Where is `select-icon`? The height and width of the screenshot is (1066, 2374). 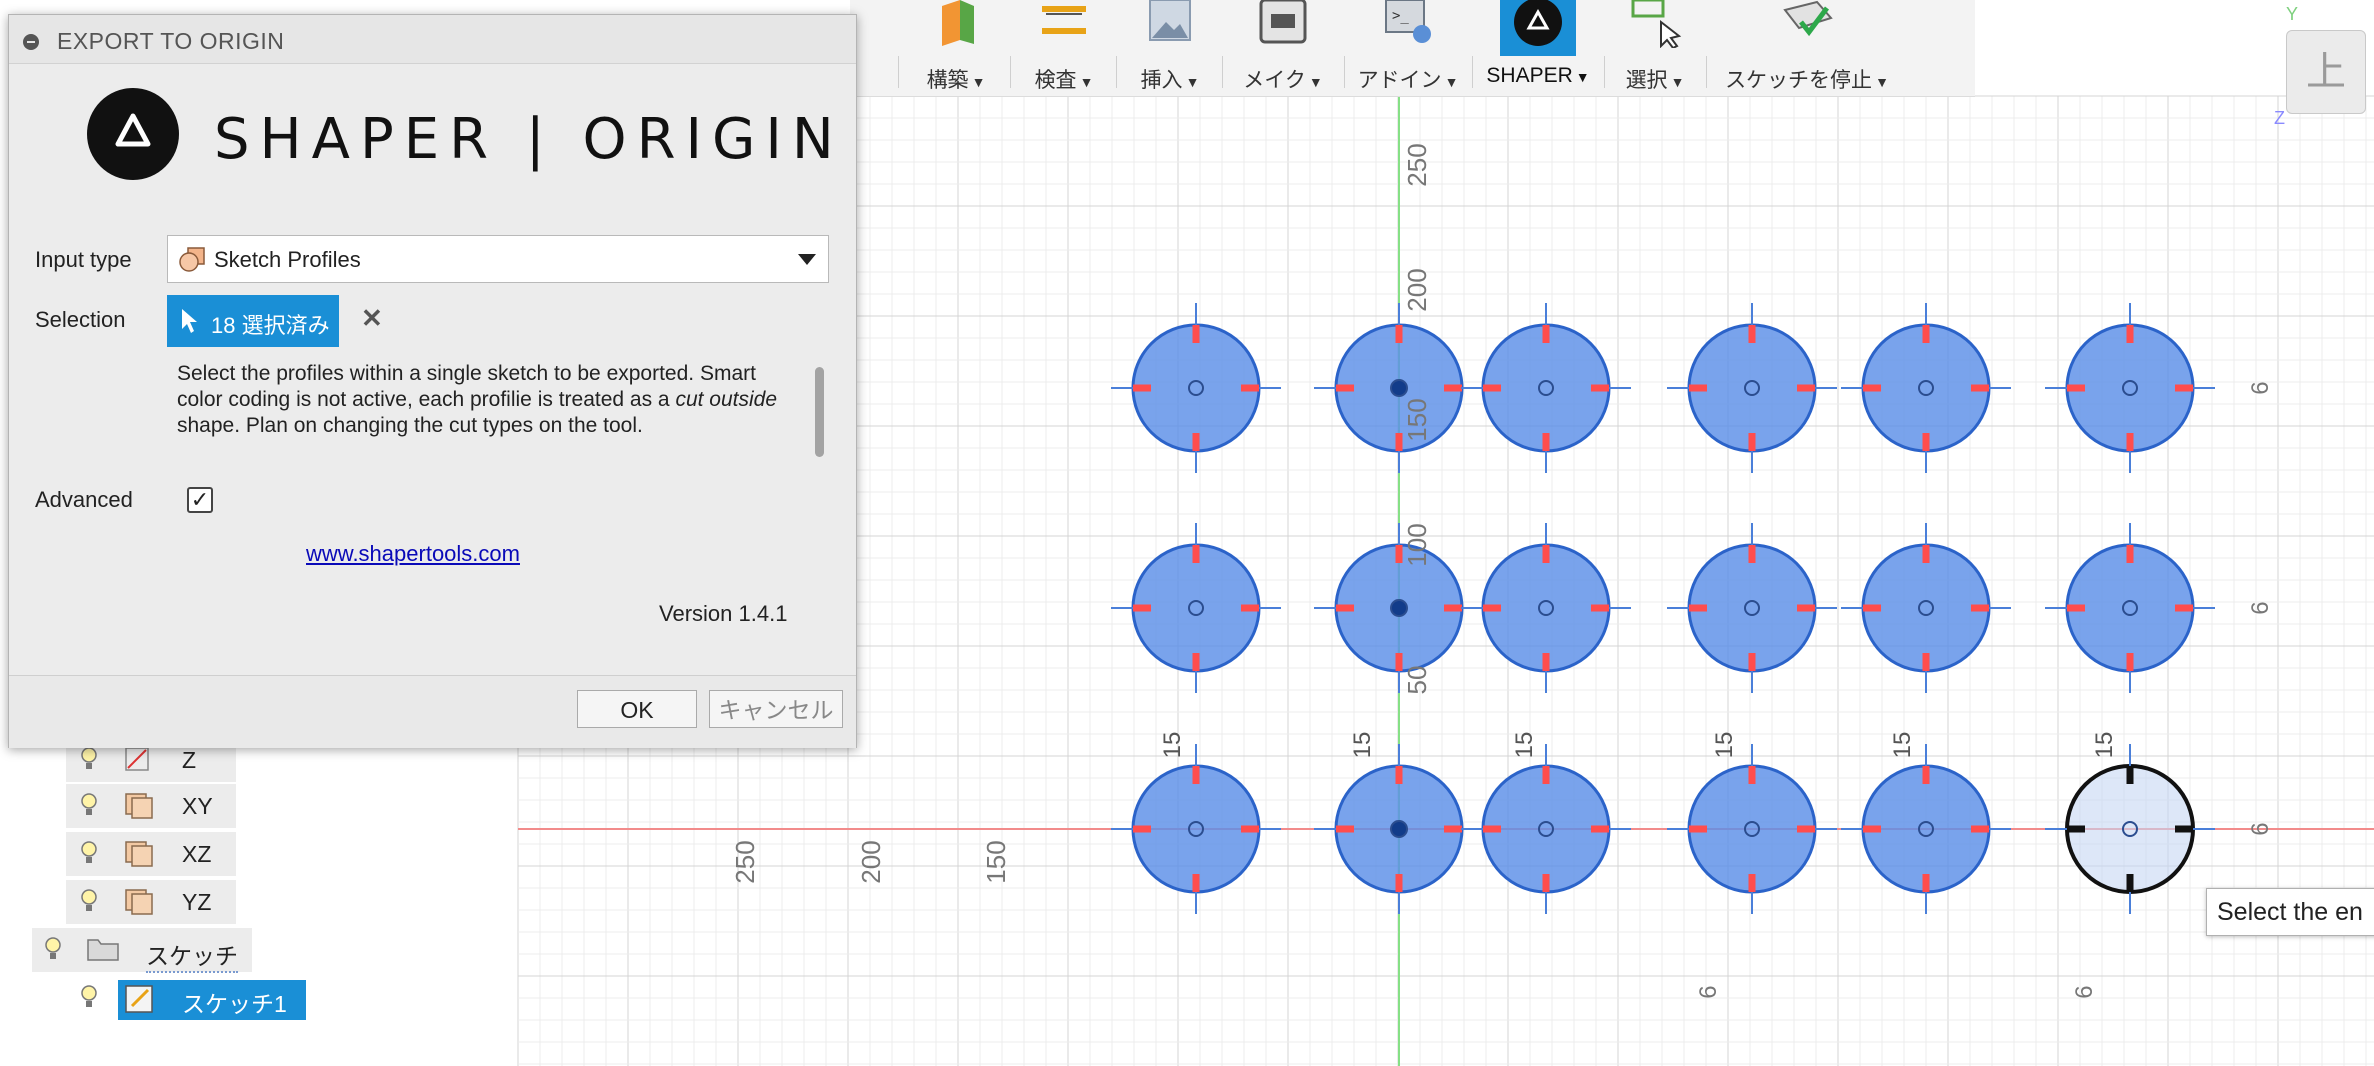 select-icon is located at coordinates (1656, 24).